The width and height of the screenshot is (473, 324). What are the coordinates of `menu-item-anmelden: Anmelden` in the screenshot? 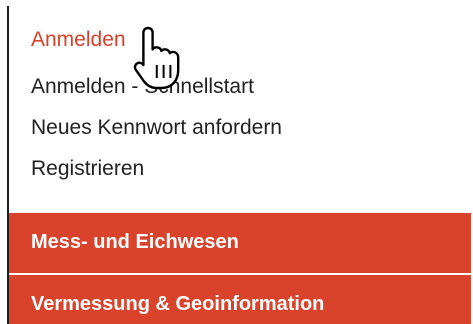 It's located at (78, 40).